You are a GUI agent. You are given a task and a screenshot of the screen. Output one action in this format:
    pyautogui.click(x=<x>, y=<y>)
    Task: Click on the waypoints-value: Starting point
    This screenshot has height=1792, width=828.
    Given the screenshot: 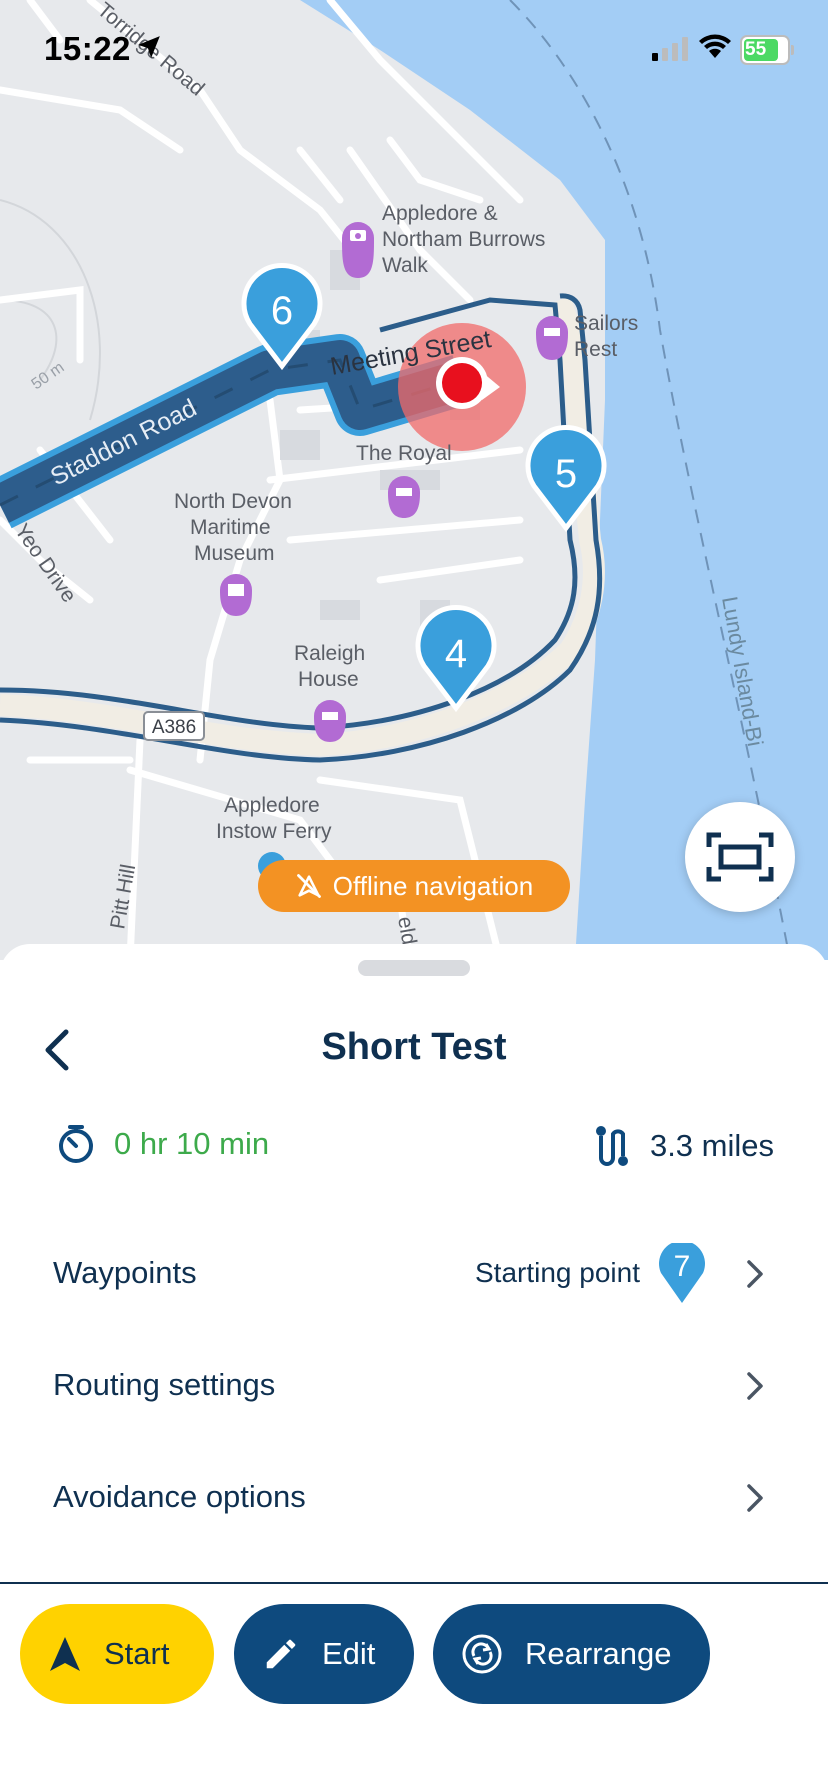 What is the action you would take?
    pyautogui.click(x=557, y=1272)
    